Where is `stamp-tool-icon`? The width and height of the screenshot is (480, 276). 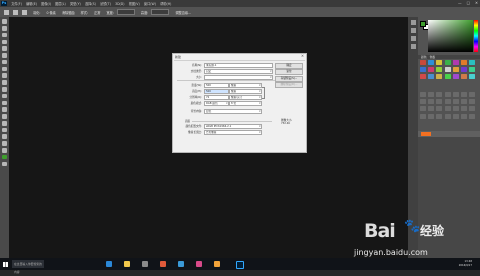 stamp-tool-icon is located at coordinates (4, 76).